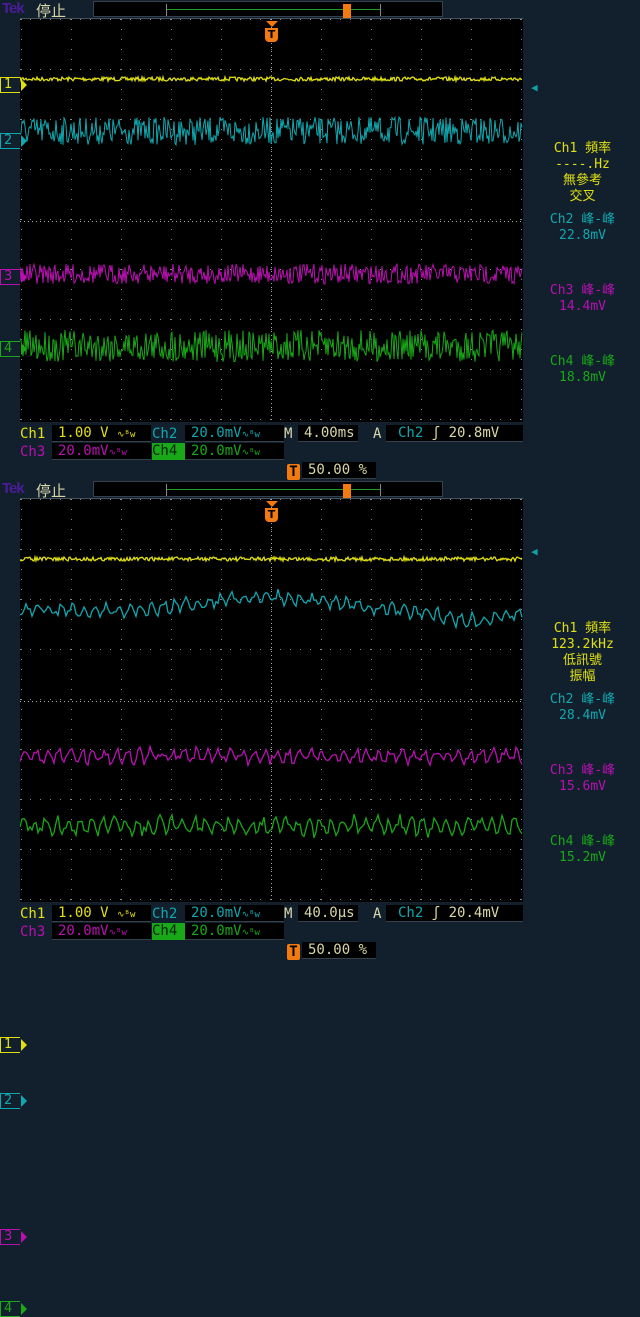  Describe the element at coordinates (454, 433) in the screenshot. I see `trigger-readout: Ch2 ʃ 20.8mV` at that location.